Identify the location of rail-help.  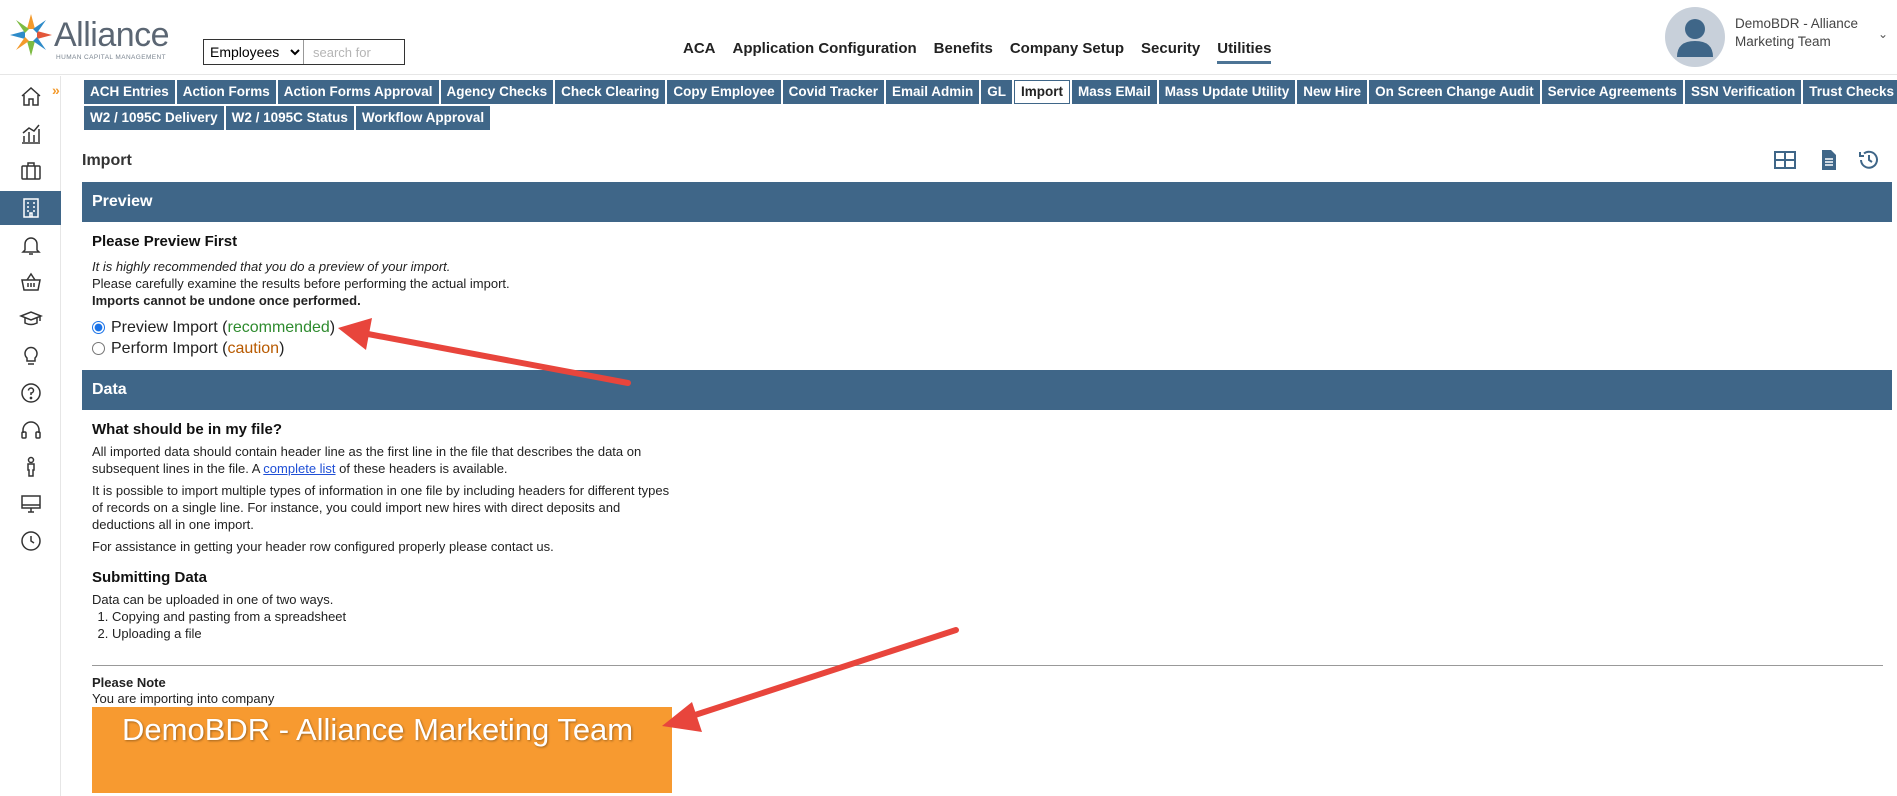
(30, 393).